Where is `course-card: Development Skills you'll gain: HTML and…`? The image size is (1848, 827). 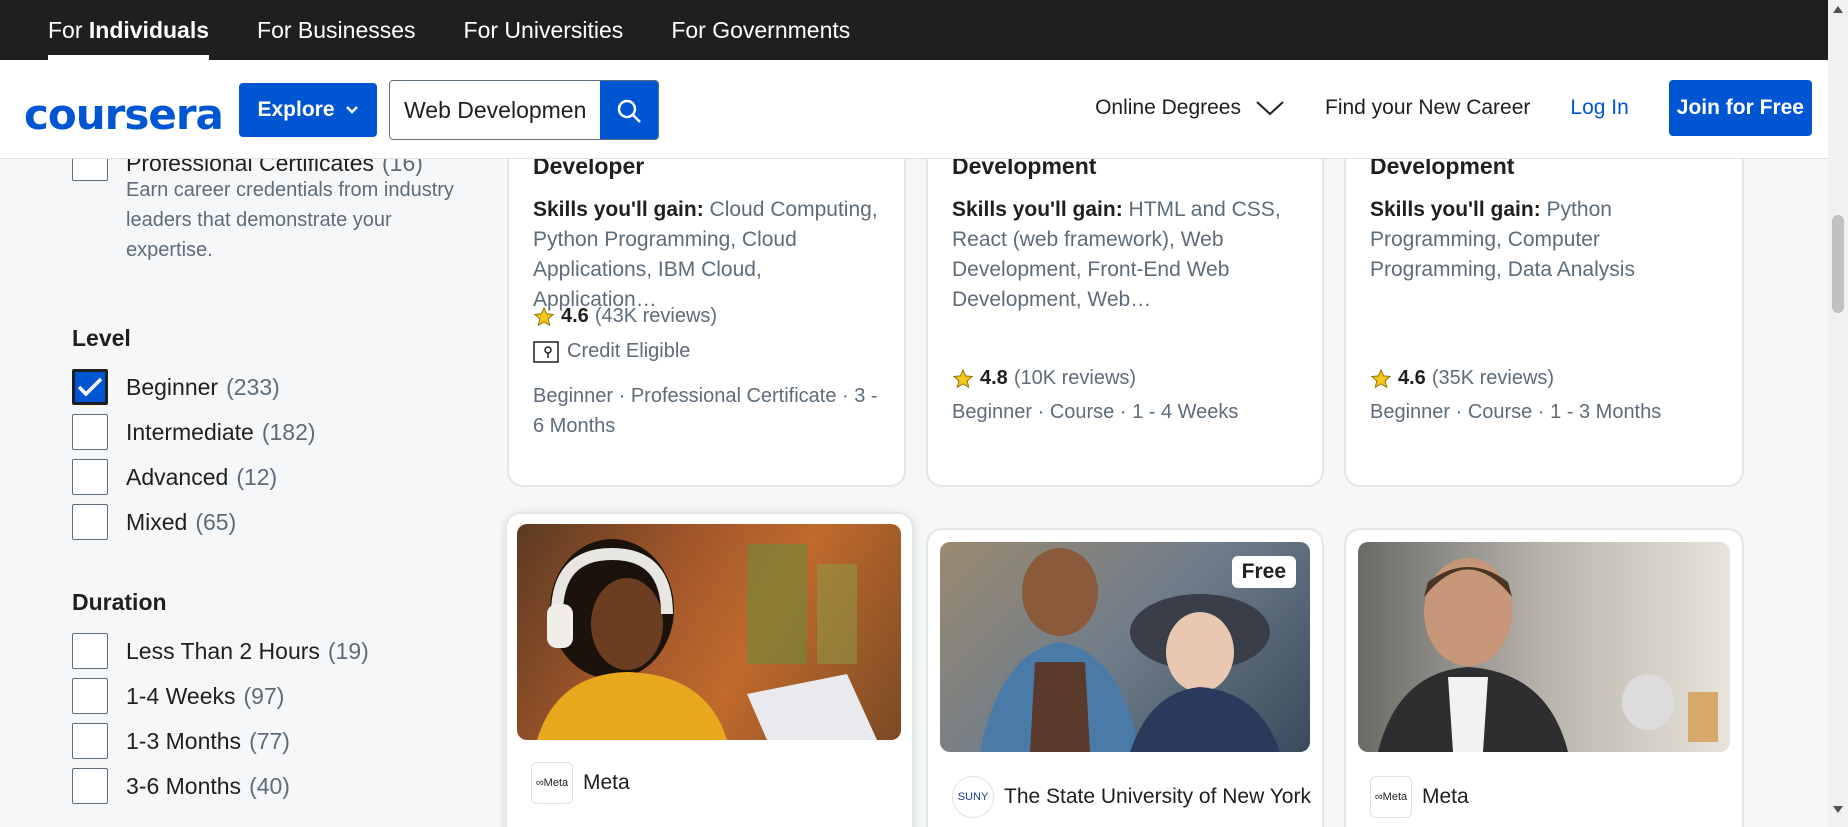
course-card: Development Skills you'll gain: HTML and… is located at coordinates (1125, 323).